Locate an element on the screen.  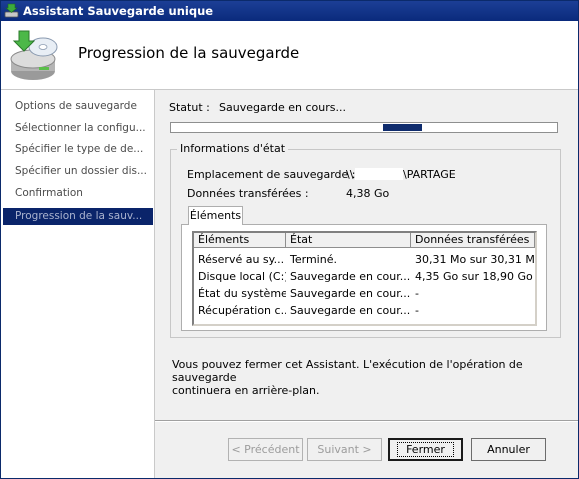
close-info-line-2: continuera en arrière-plan. is located at coordinates (246, 390).